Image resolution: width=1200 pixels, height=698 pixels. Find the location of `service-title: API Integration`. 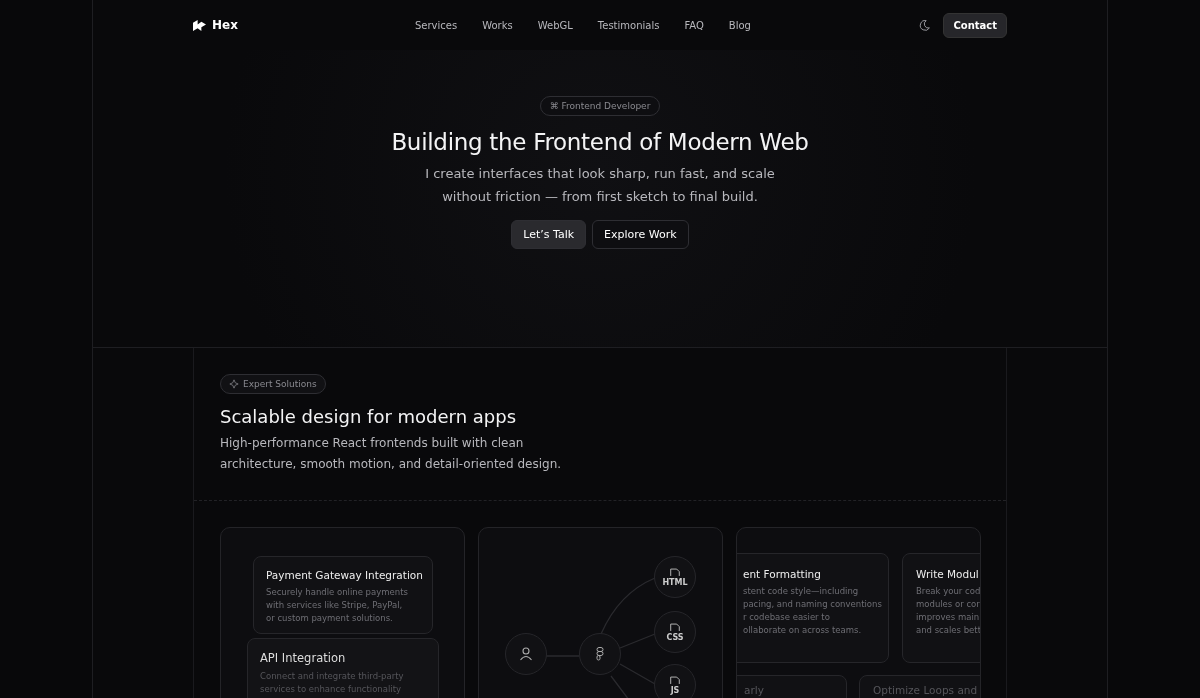

service-title: API Integration is located at coordinates (303, 658).